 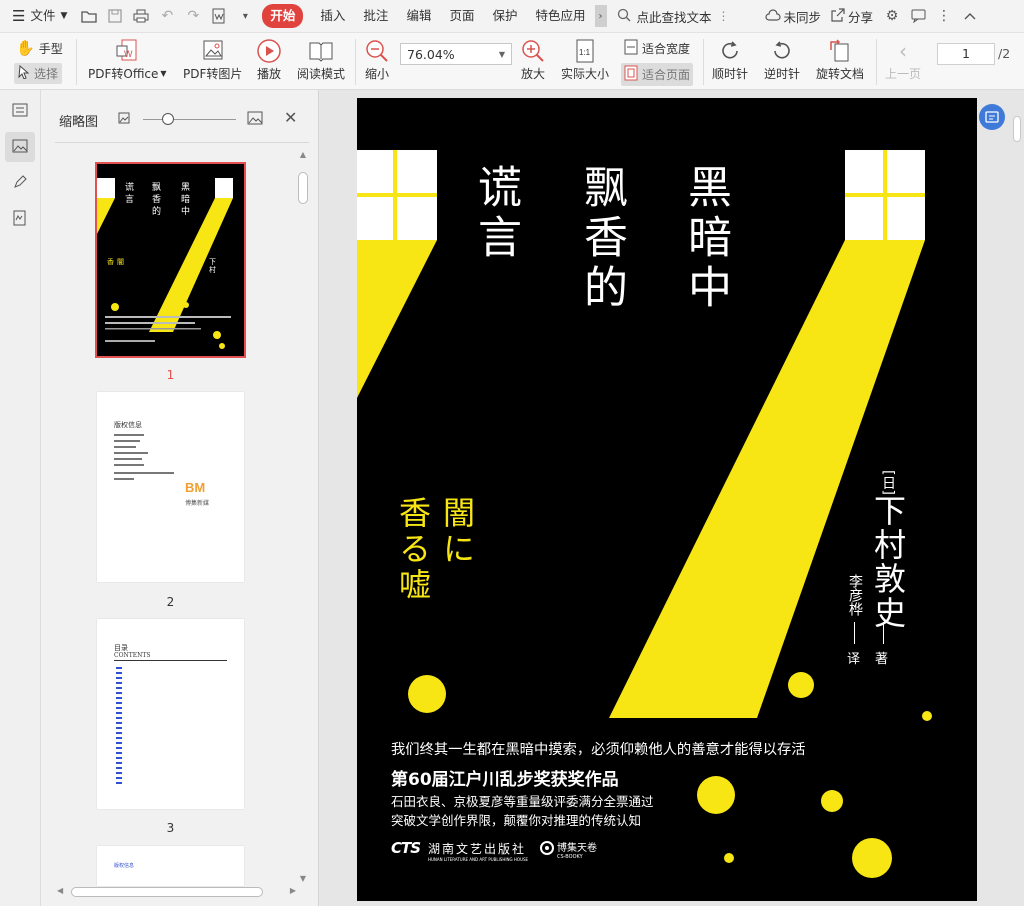 I want to click on small-image-icon, so click(x=124, y=119).